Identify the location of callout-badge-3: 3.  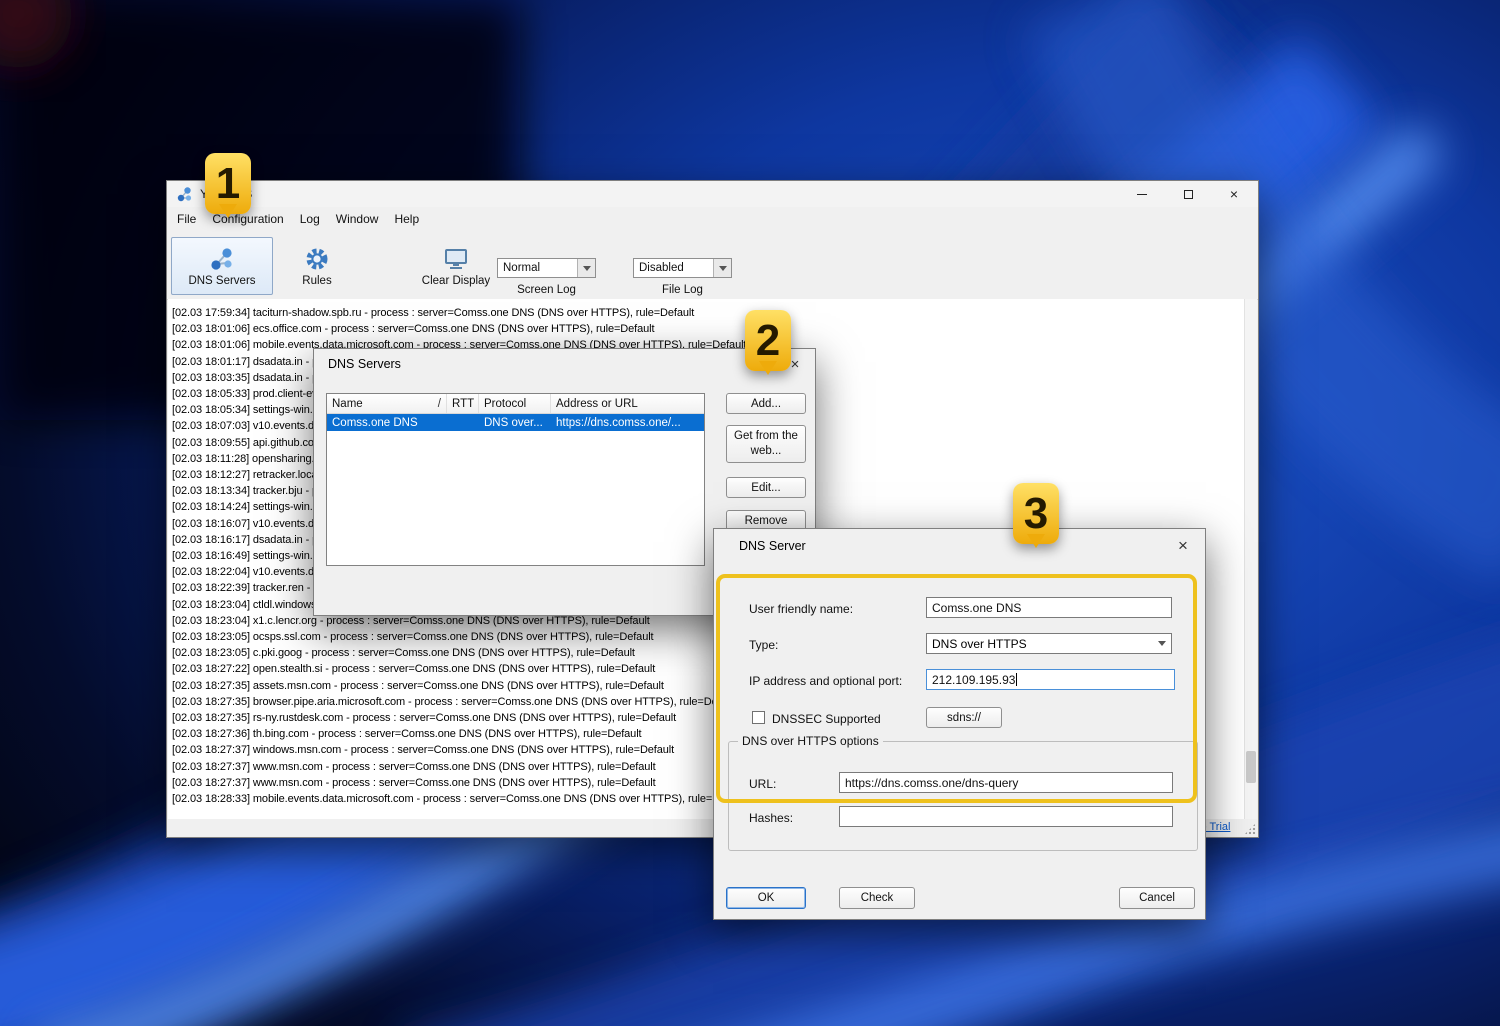
(1036, 513).